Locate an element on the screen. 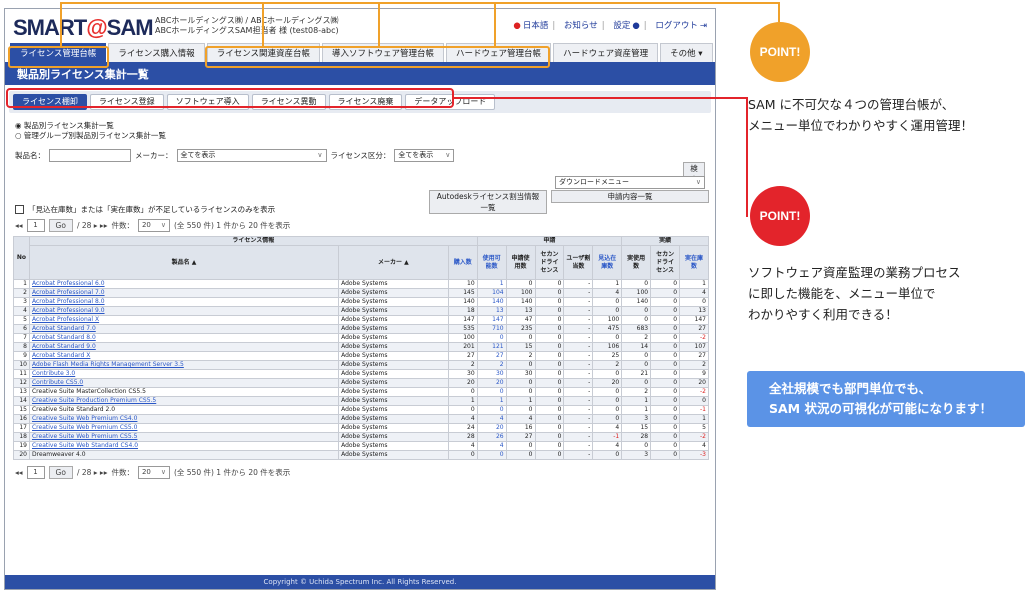 The width and height of the screenshot is (1030, 598). value-cell: 27 is located at coordinates (694, 356).